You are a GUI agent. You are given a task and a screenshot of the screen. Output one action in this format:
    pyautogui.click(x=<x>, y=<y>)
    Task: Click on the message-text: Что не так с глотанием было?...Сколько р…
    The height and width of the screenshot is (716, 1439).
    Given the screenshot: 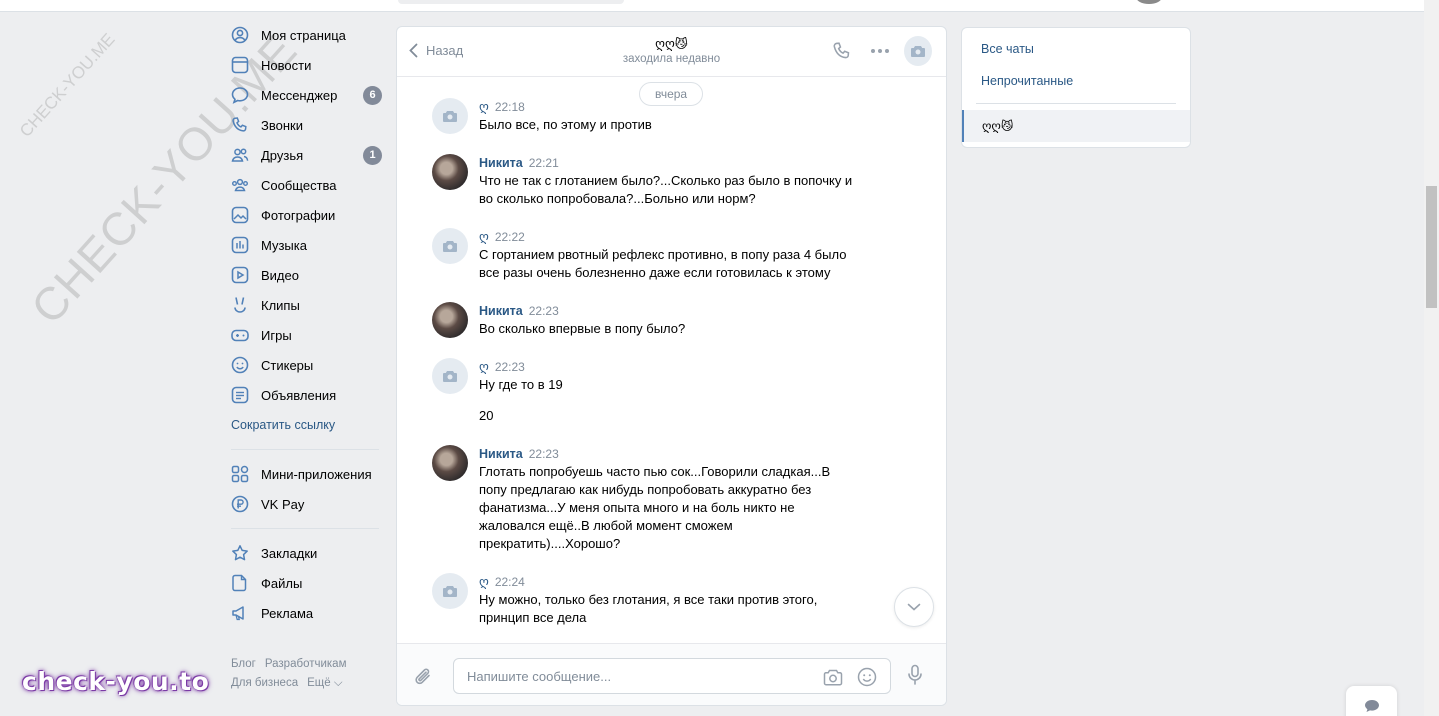 What is the action you would take?
    pyautogui.click(x=666, y=189)
    